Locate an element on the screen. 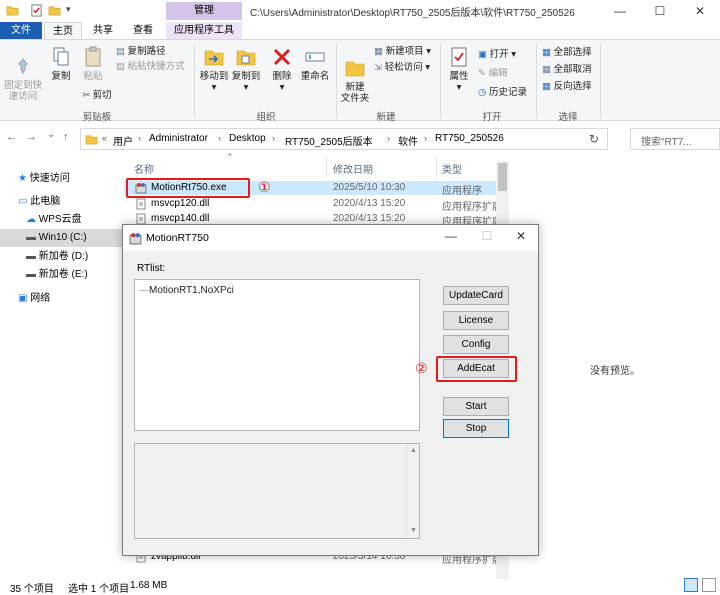  select-none-icon: ▦ is located at coordinates (546, 69).